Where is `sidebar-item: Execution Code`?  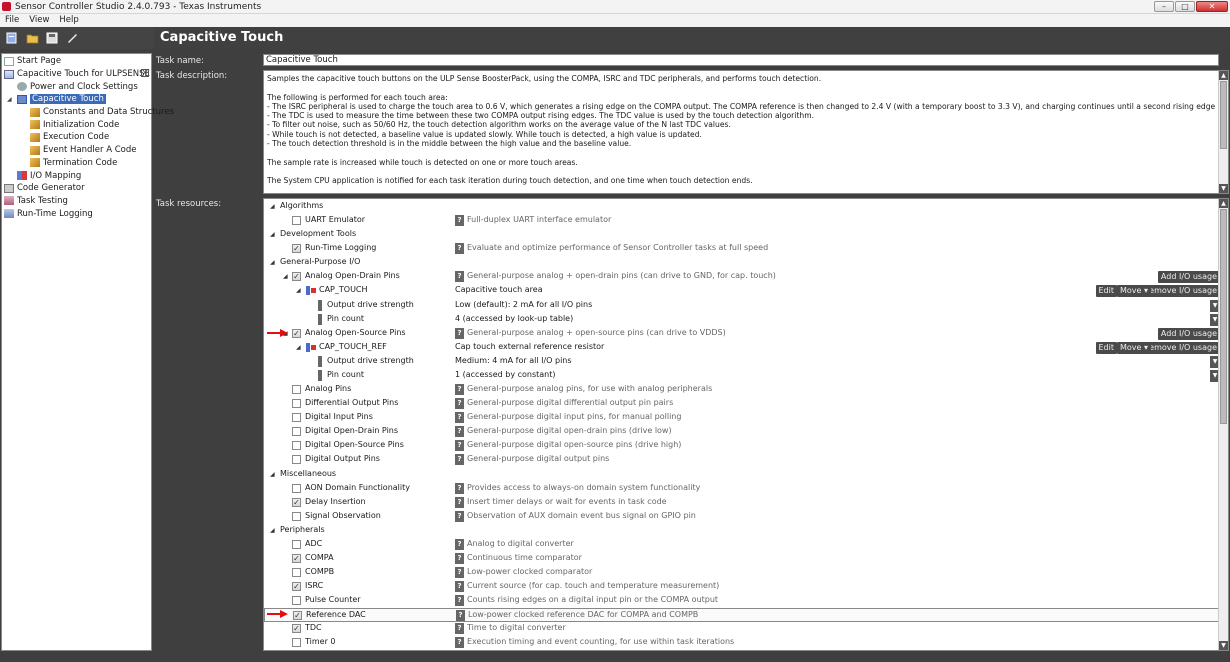
sidebar-item: Execution Code is located at coordinates (76, 137).